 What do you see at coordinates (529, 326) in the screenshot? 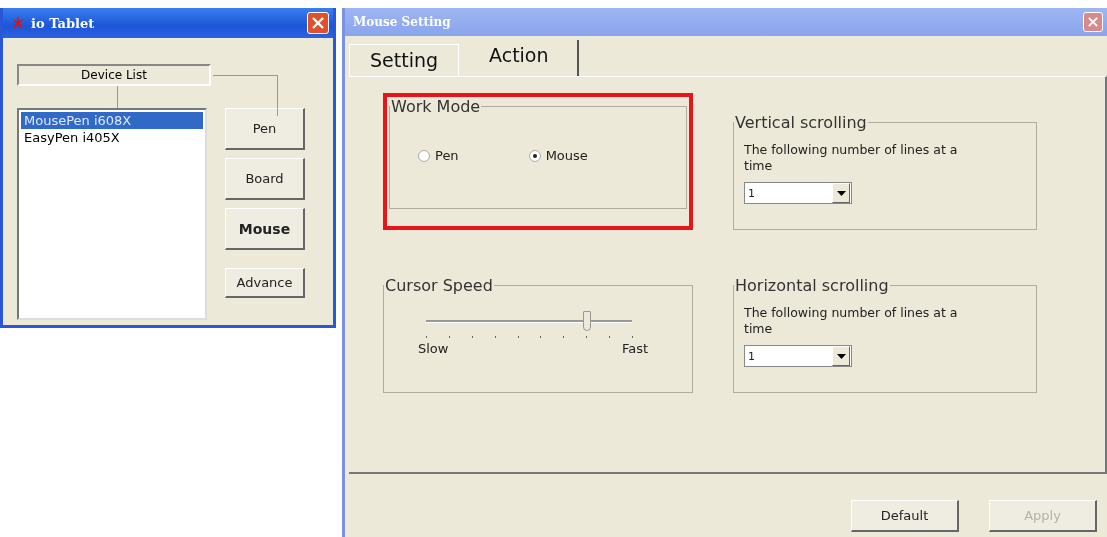
I see `speed-slider` at bounding box center [529, 326].